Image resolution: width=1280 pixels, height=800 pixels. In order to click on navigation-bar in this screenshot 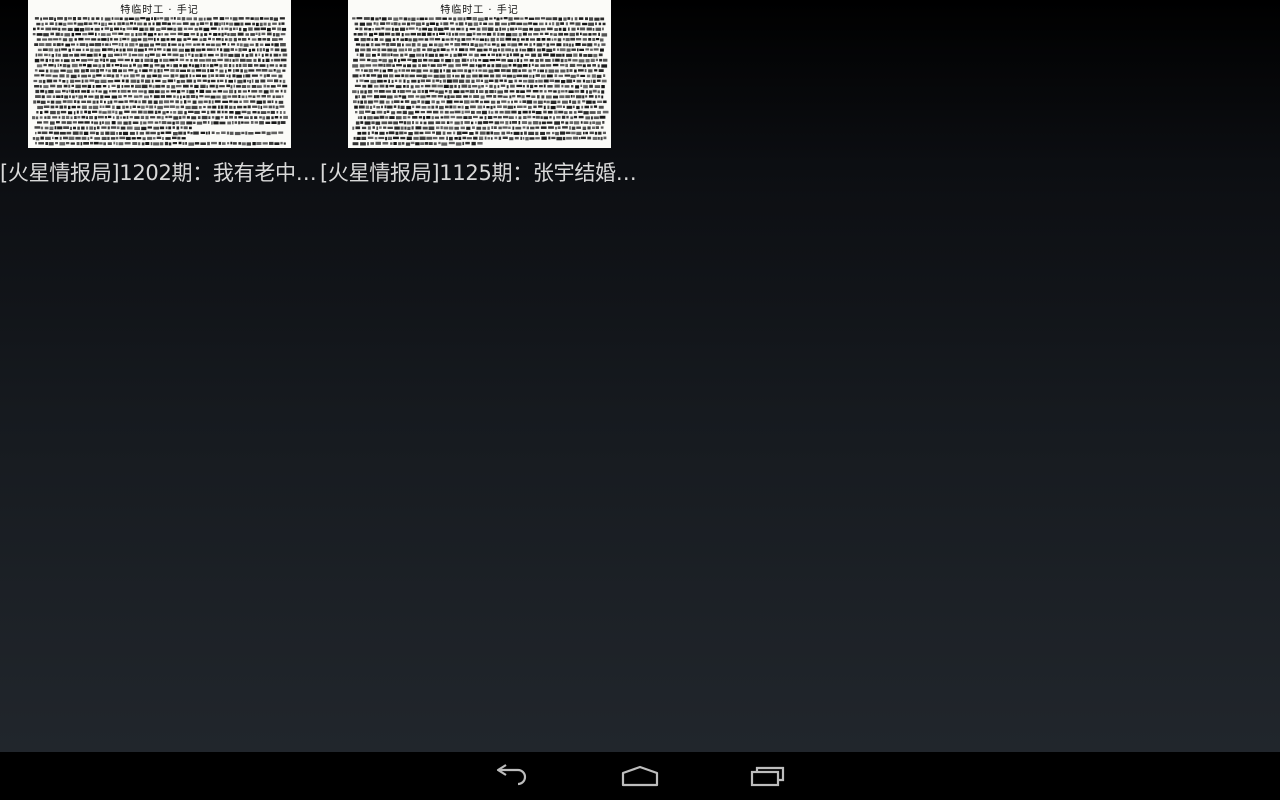, I will do `click(640, 776)`.